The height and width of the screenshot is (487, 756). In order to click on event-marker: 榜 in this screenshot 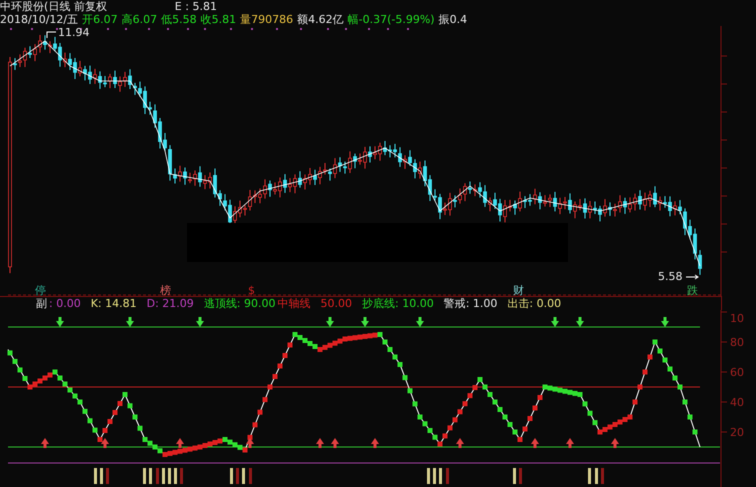, I will do `click(165, 290)`.